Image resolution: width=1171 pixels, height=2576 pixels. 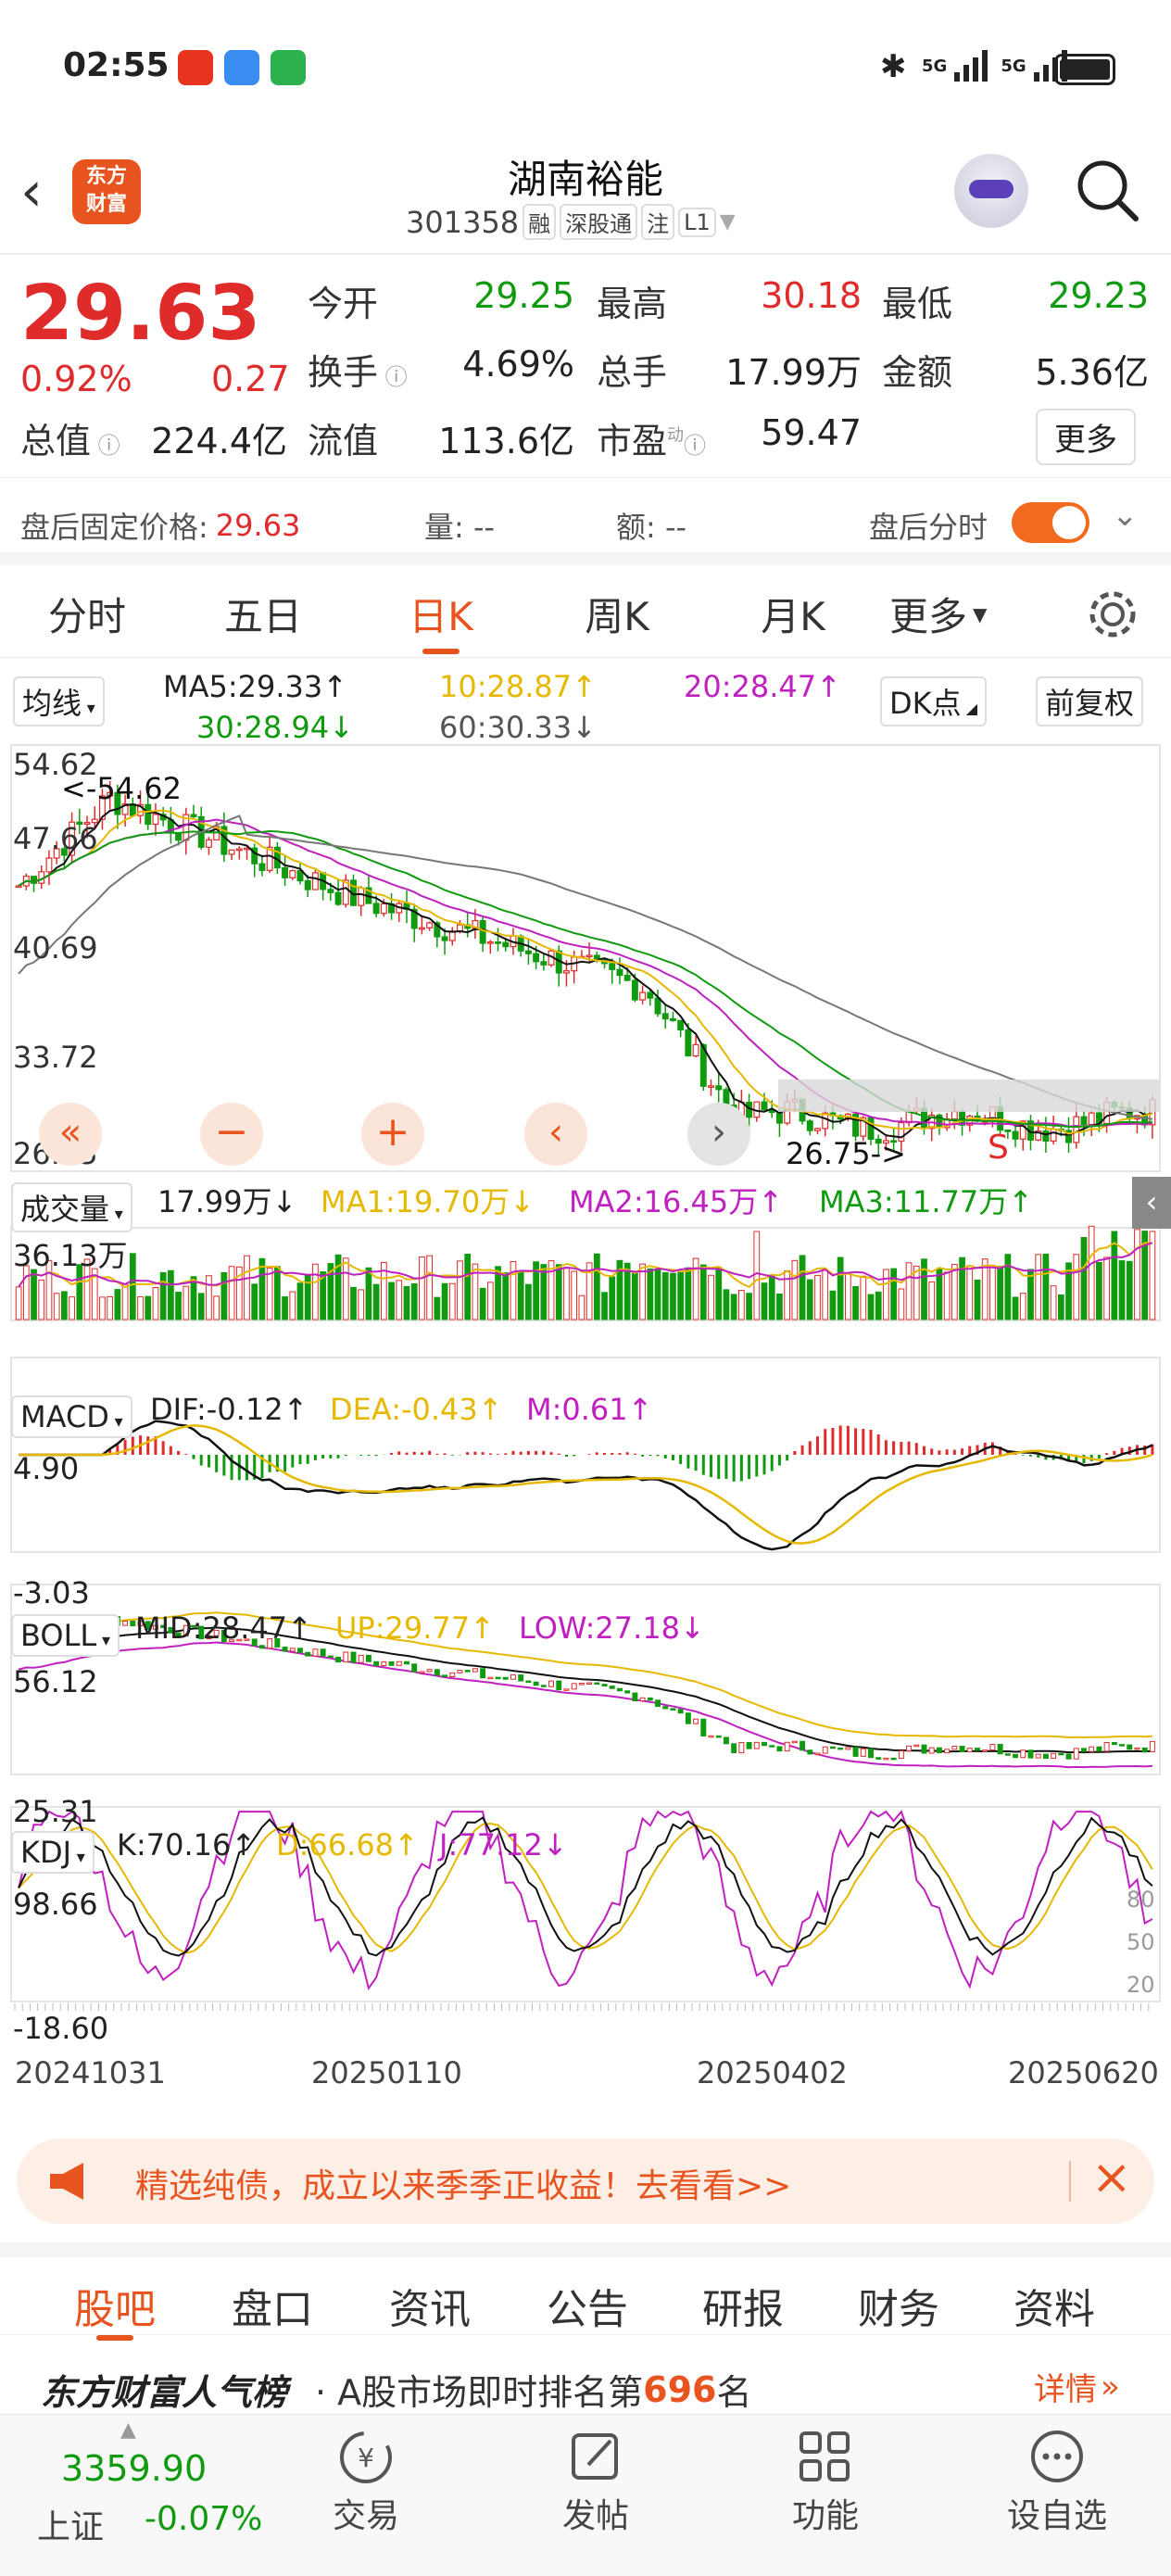 I want to click on macd-min-label: -3.03, so click(x=52, y=1592).